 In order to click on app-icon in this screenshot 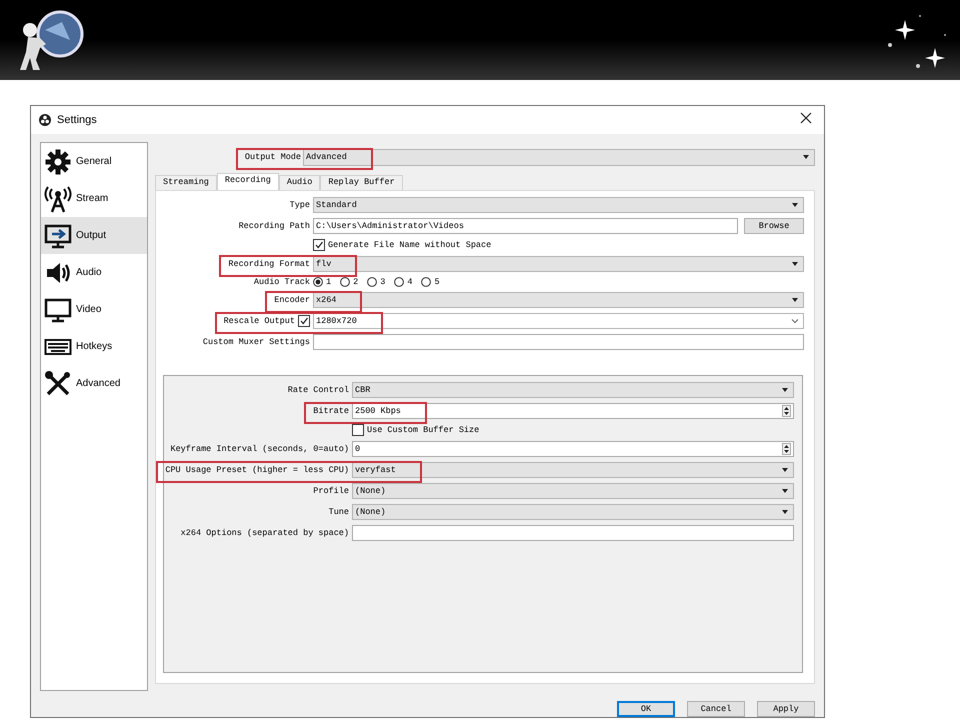, I will do `click(45, 120)`.